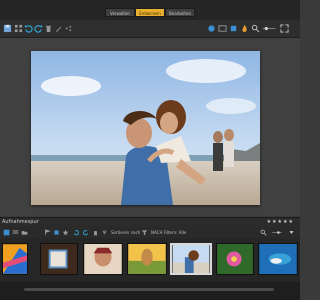 The width and height of the screenshot is (320, 300). I want to click on rotate-left-icon, so click(28, 28).